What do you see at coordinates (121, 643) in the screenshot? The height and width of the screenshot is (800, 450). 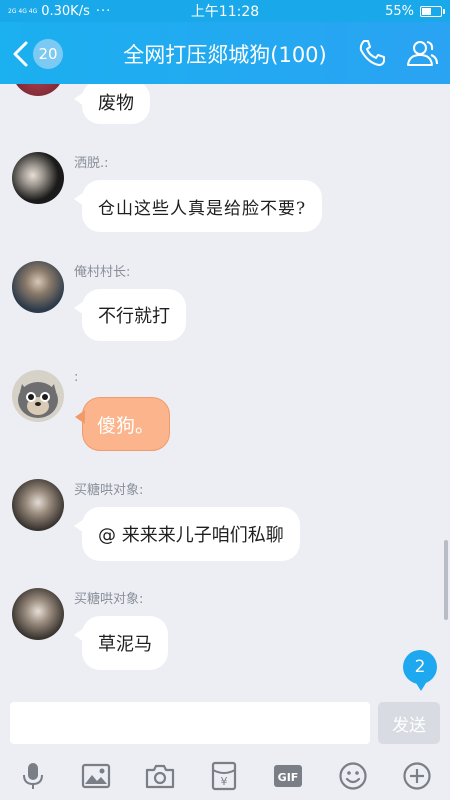 I see `message-bubble: 草泥马` at bounding box center [121, 643].